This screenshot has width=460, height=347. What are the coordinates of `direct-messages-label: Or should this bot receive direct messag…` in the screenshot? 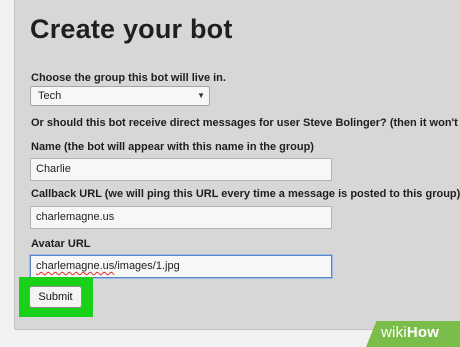 It's located at (245, 123).